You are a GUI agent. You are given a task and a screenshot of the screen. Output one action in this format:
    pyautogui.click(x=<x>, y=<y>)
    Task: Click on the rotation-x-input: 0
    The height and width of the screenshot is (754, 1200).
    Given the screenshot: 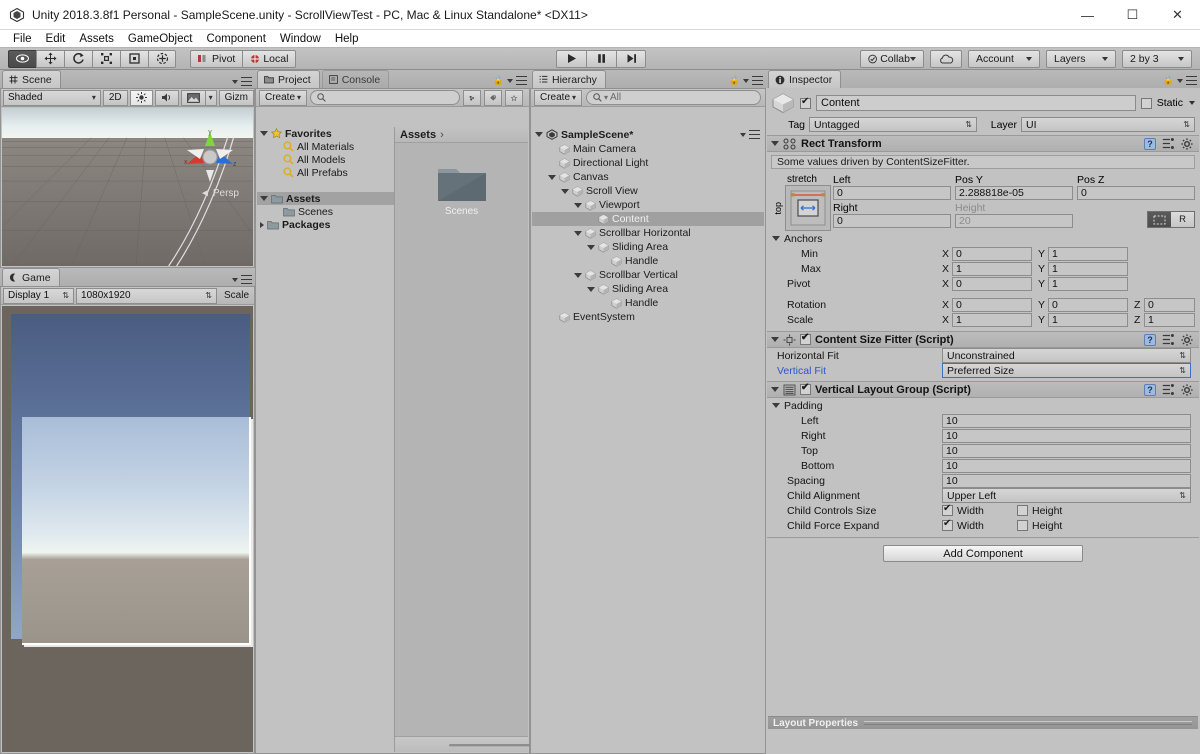 What is the action you would take?
    pyautogui.click(x=992, y=304)
    